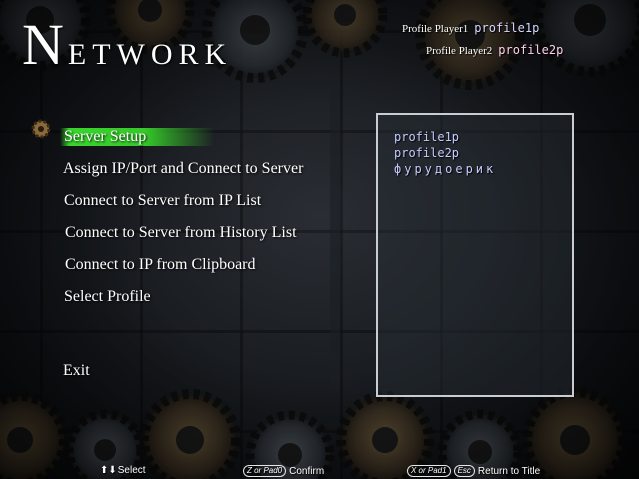 This screenshot has width=639, height=479. What do you see at coordinates (445, 169) in the screenshot?
I see `profile-list-item: фурудоерик` at bounding box center [445, 169].